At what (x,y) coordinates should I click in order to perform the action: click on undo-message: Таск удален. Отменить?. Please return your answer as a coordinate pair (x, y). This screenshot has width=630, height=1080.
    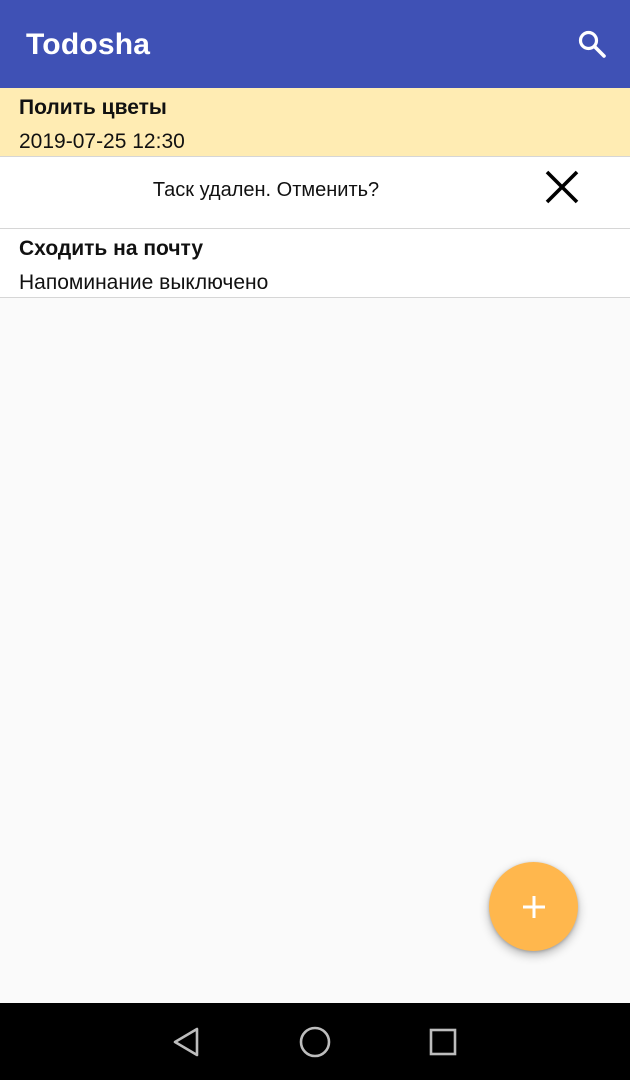
    Looking at the image, I should click on (266, 190).